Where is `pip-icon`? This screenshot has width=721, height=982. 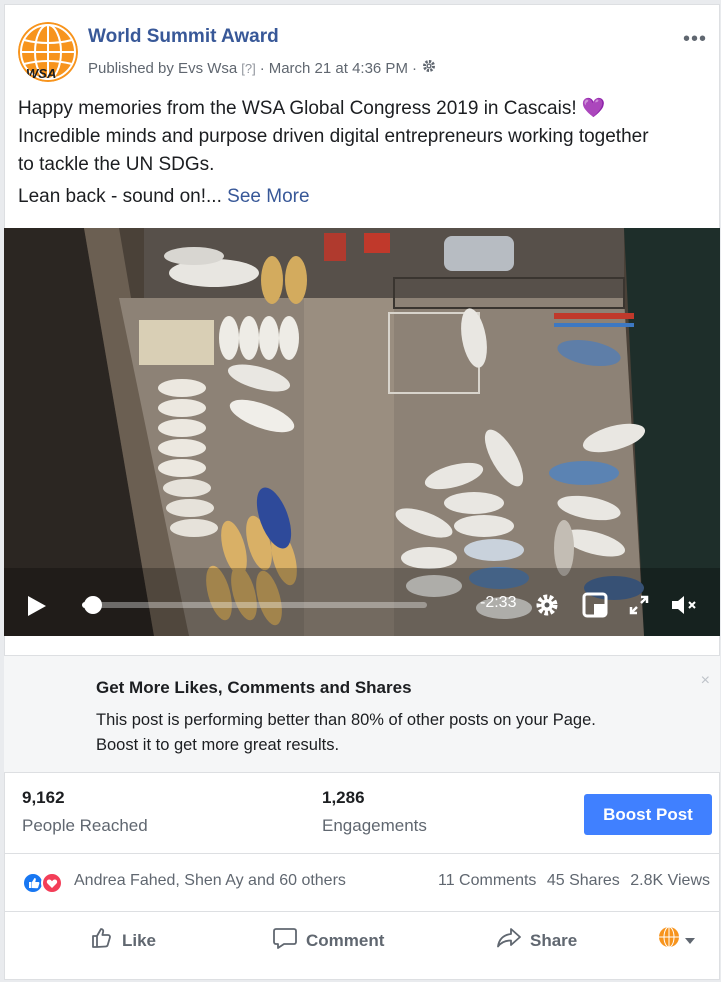 pip-icon is located at coordinates (595, 607).